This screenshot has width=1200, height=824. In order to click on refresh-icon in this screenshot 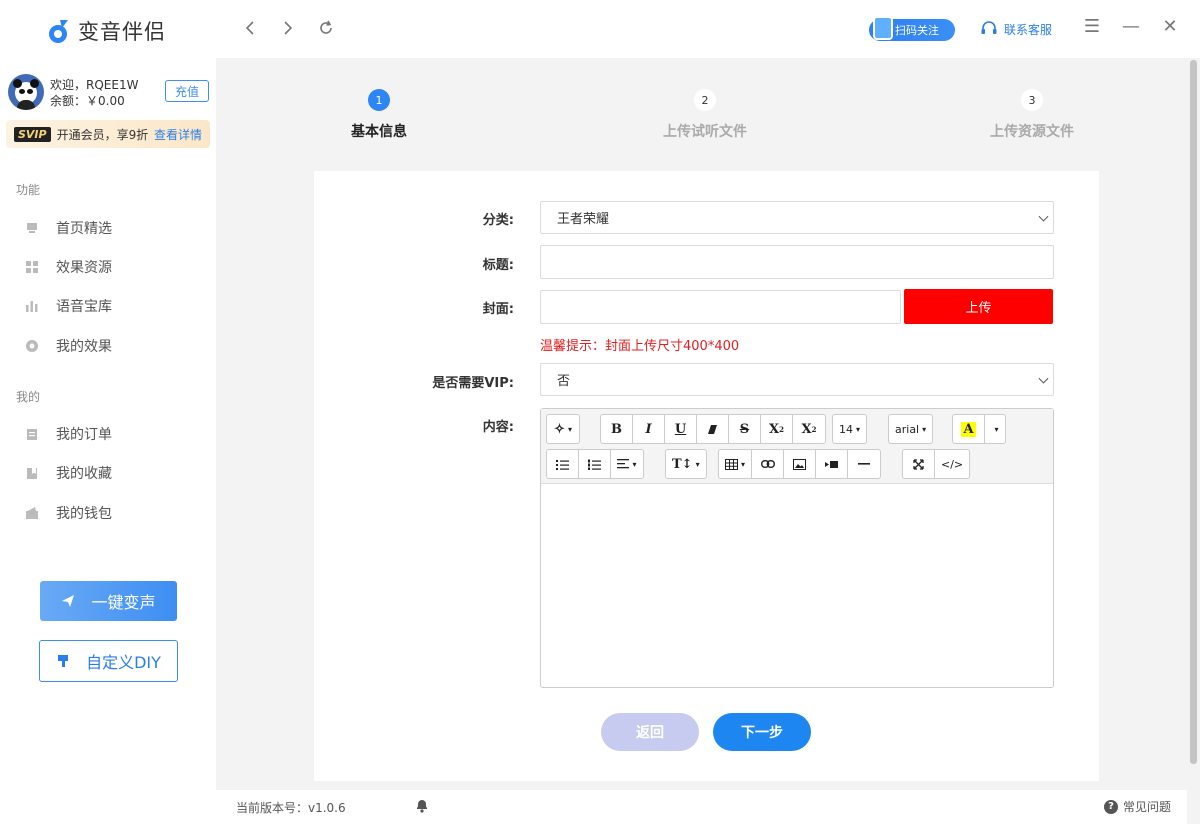, I will do `click(326, 28)`.